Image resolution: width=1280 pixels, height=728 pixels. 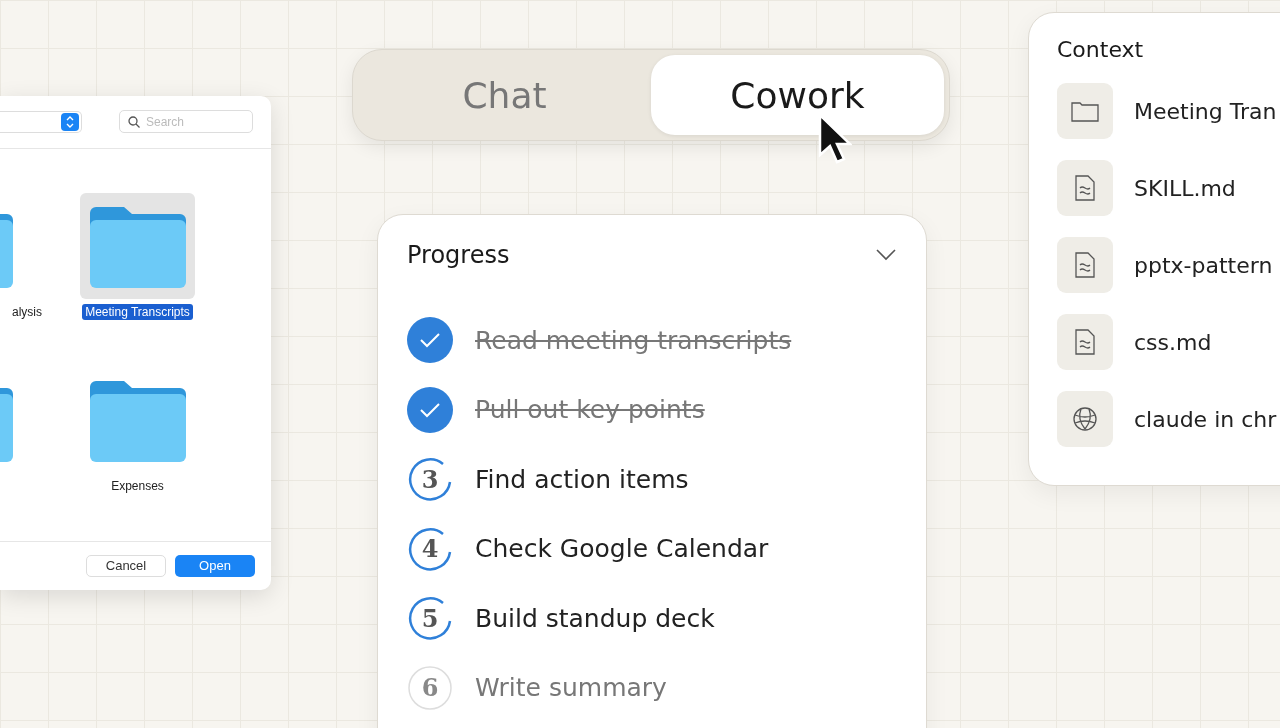 What do you see at coordinates (186, 122) in the screenshot?
I see `search-field: Search` at bounding box center [186, 122].